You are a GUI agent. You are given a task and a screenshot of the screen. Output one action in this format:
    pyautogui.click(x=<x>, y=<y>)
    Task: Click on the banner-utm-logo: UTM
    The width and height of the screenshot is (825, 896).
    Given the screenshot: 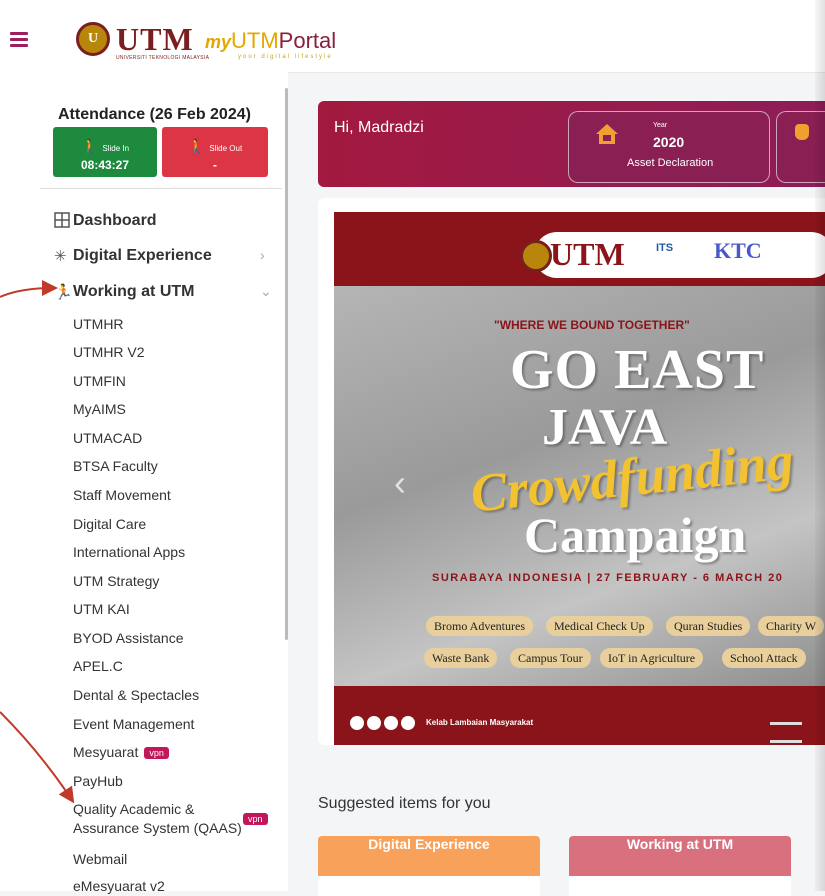 What is the action you would take?
    pyautogui.click(x=572, y=254)
    